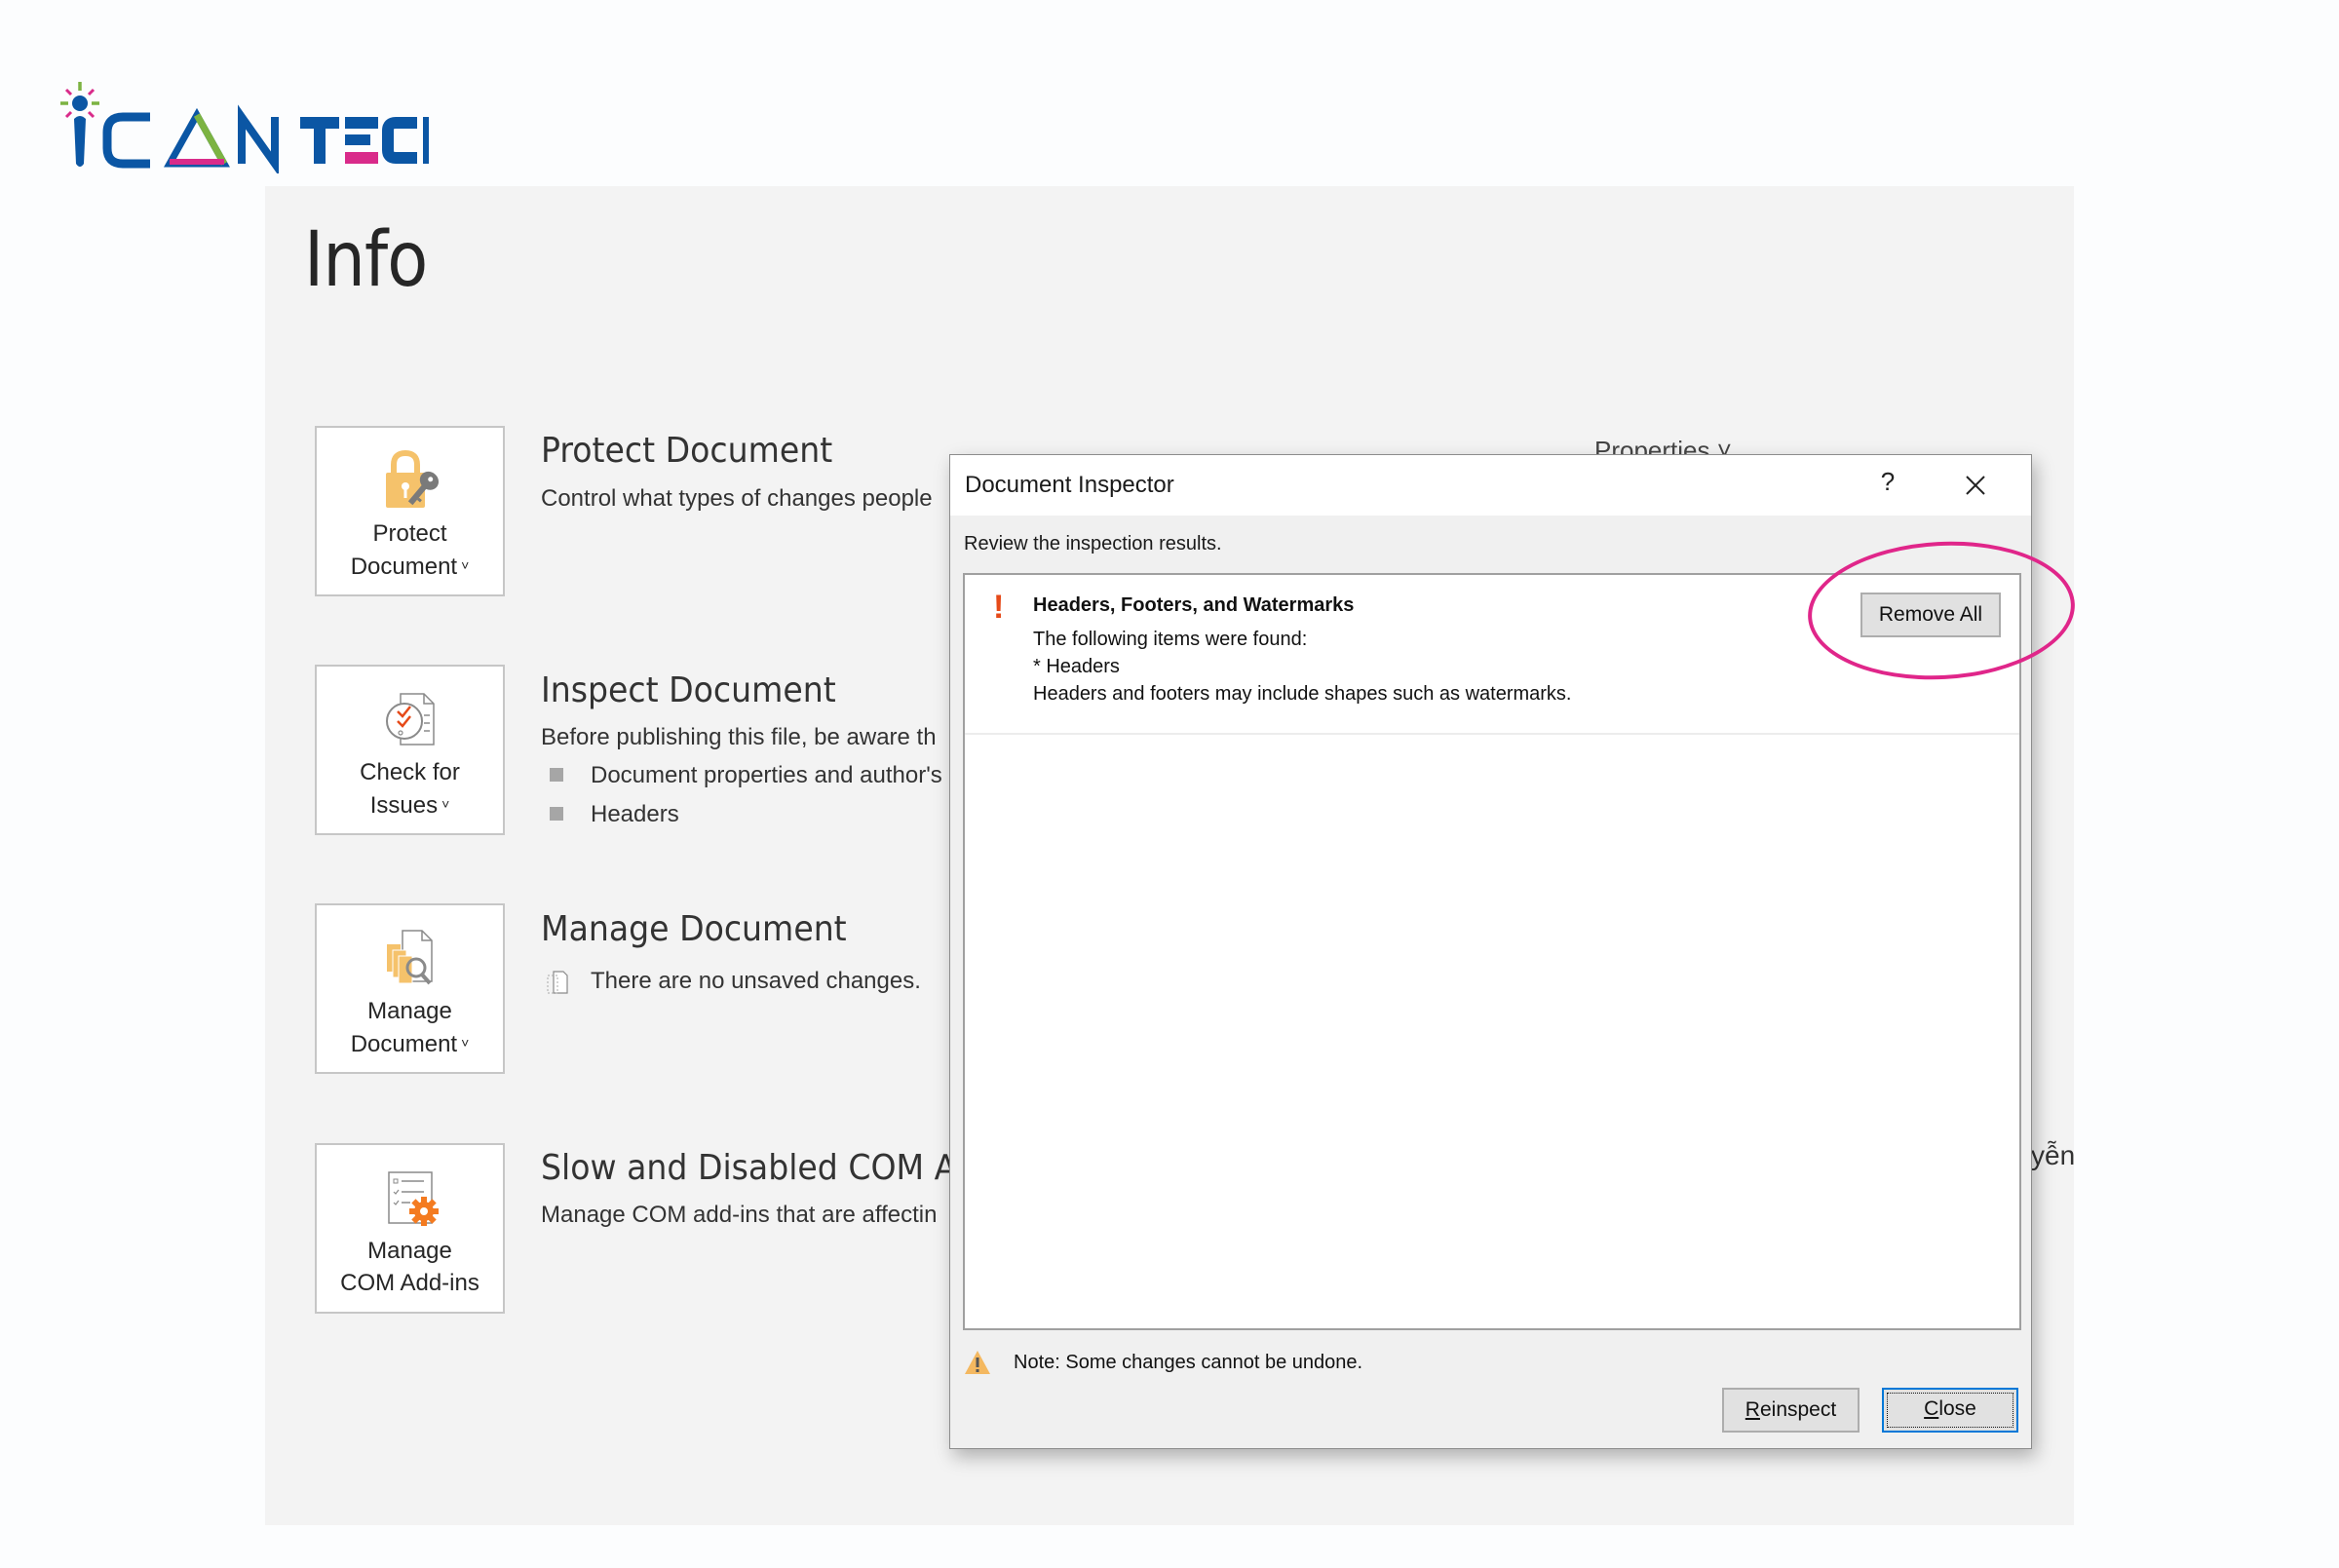 Image resolution: width=2339 pixels, height=1568 pixels. Describe the element at coordinates (1170, 639) in the screenshot. I see `result-line: The following items were found:` at that location.